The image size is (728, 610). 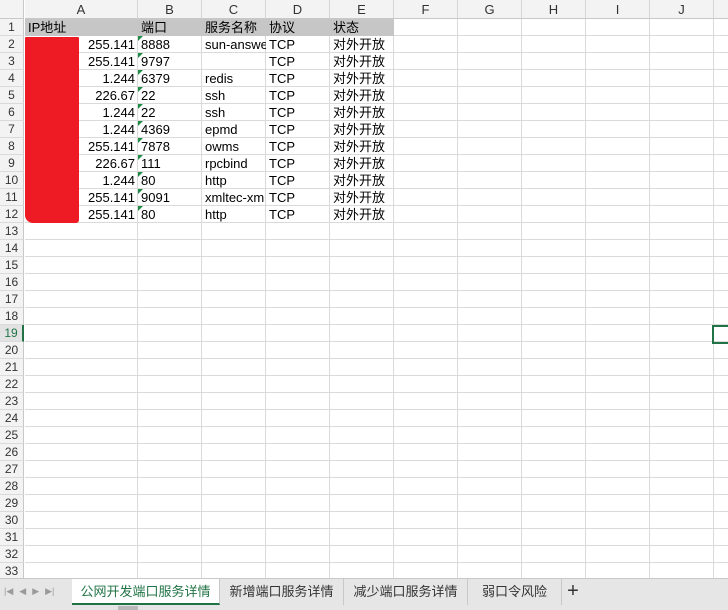 What do you see at coordinates (12, 112) in the screenshot?
I see `row-header-6: 6` at bounding box center [12, 112].